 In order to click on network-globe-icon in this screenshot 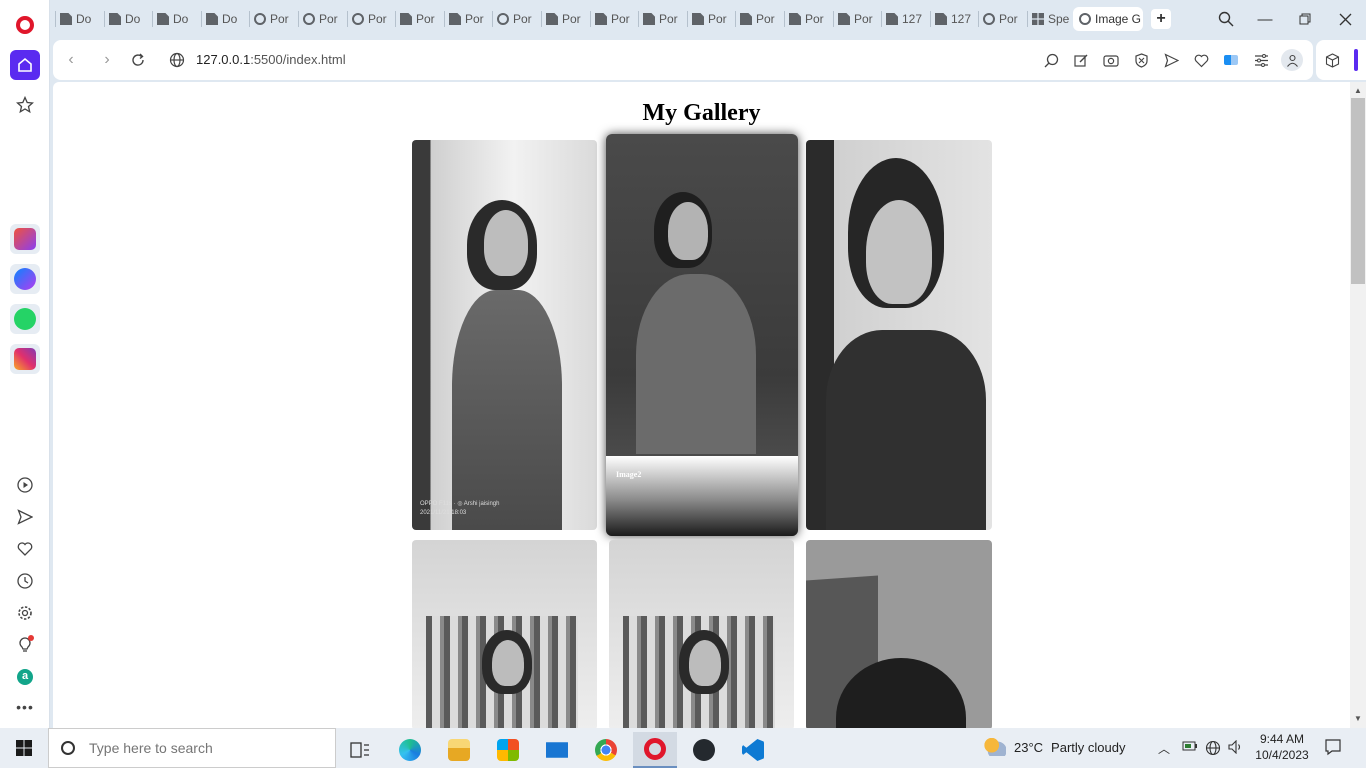, I will do `click(1213, 749)`.